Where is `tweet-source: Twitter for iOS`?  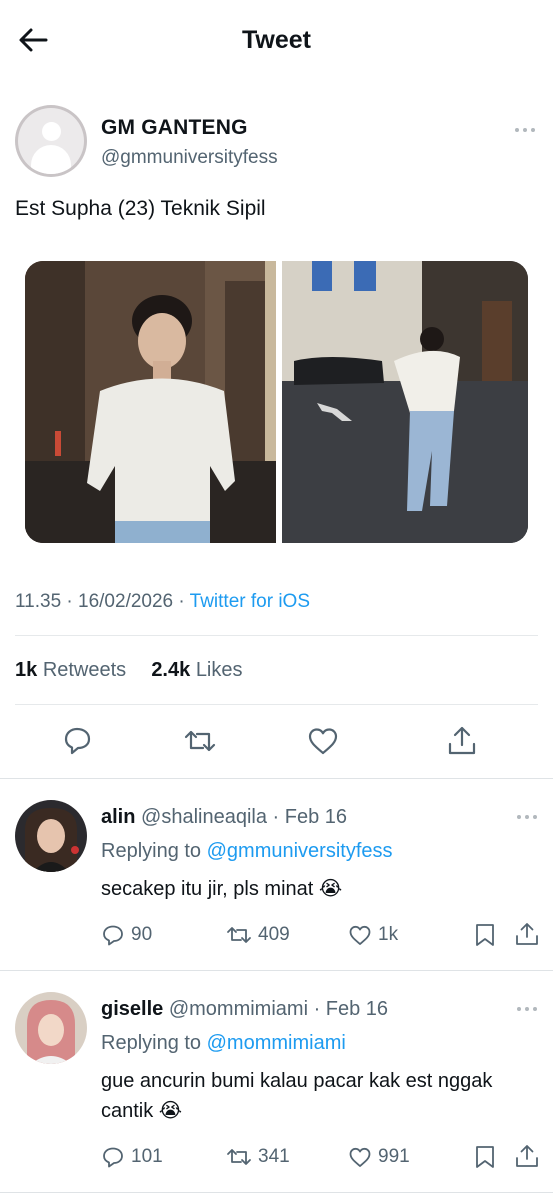 tweet-source: Twitter for iOS is located at coordinates (250, 601).